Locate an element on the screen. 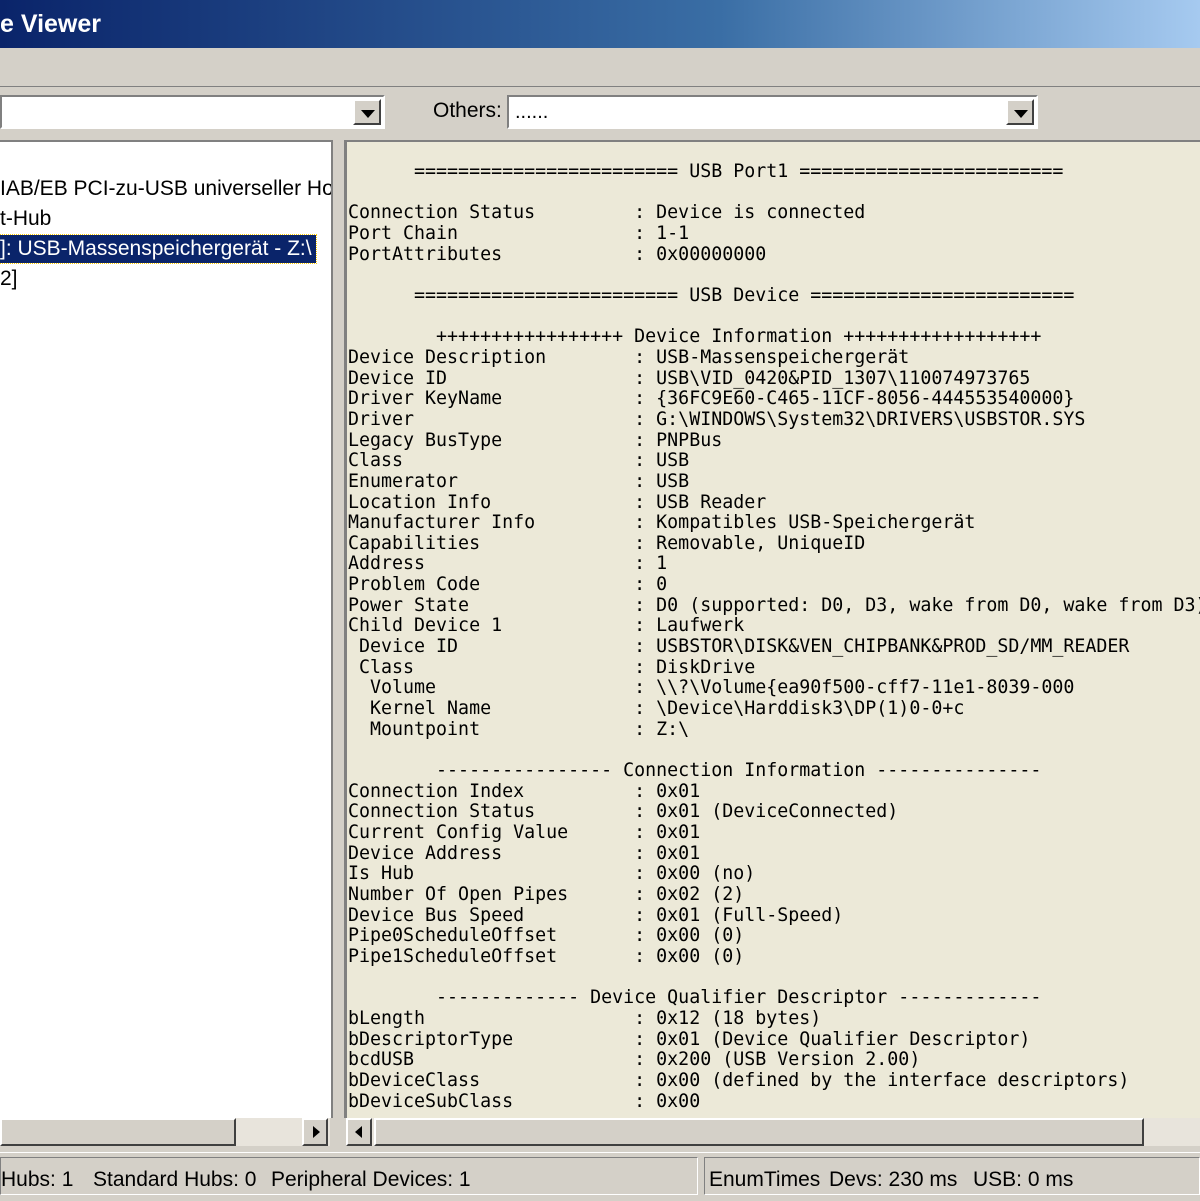 Image resolution: width=1200 pixels, height=1201 pixels. tree-item-label: ]: USB-Massenspeichergerät - Z:\ is located at coordinates (156, 248).